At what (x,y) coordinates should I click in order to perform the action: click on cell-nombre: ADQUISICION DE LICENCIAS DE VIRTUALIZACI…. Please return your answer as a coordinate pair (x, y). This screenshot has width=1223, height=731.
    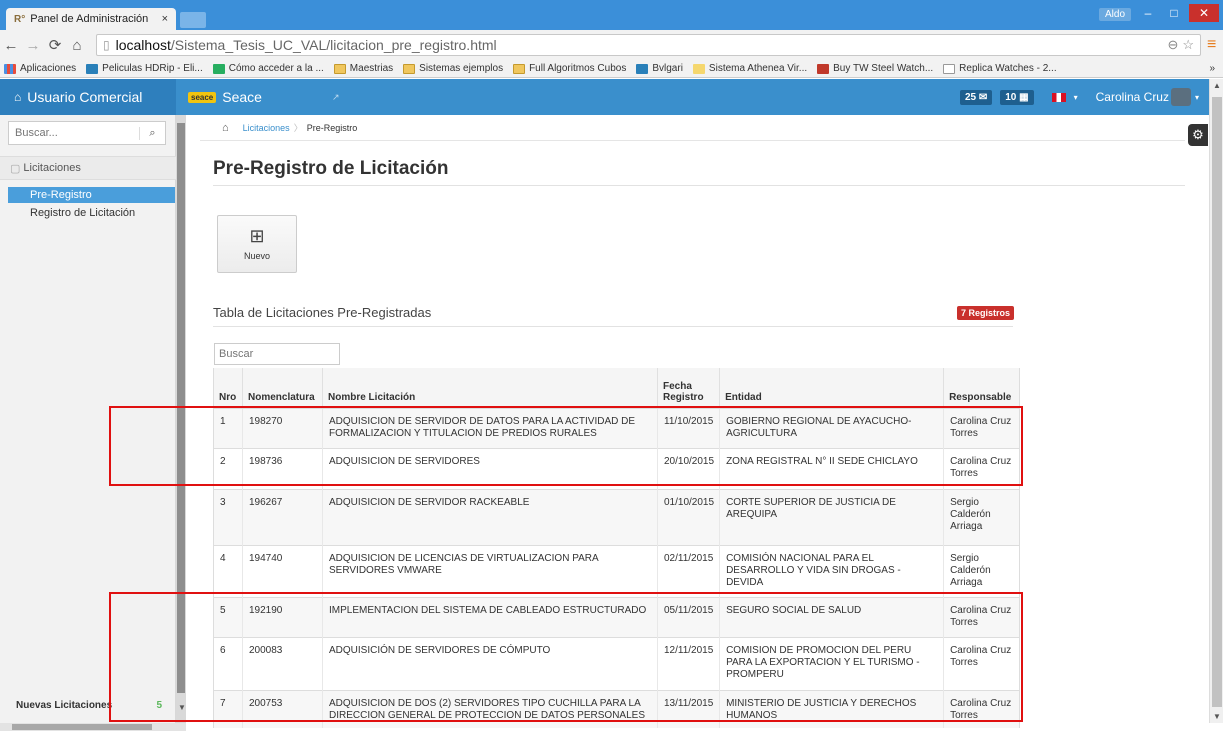
    Looking at the image, I should click on (490, 570).